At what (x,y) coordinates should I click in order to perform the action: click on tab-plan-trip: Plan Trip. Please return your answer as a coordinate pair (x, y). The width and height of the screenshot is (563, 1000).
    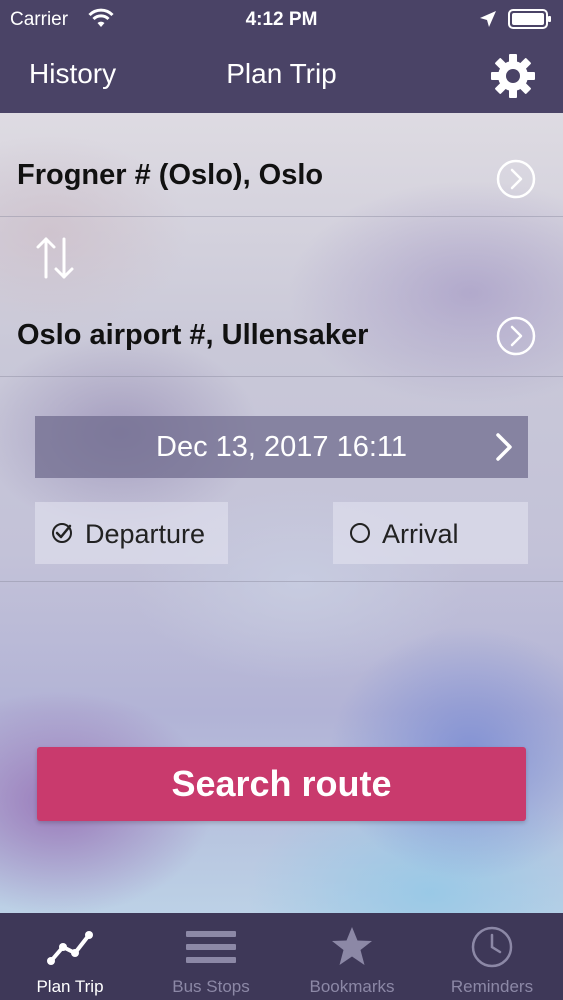
    Looking at the image, I should click on (70, 956).